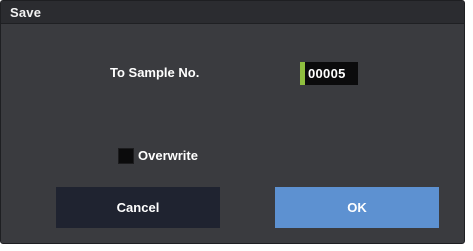 The image size is (473, 251). Describe the element at coordinates (232, 12) in the screenshot. I see `title-bar: Save` at that location.